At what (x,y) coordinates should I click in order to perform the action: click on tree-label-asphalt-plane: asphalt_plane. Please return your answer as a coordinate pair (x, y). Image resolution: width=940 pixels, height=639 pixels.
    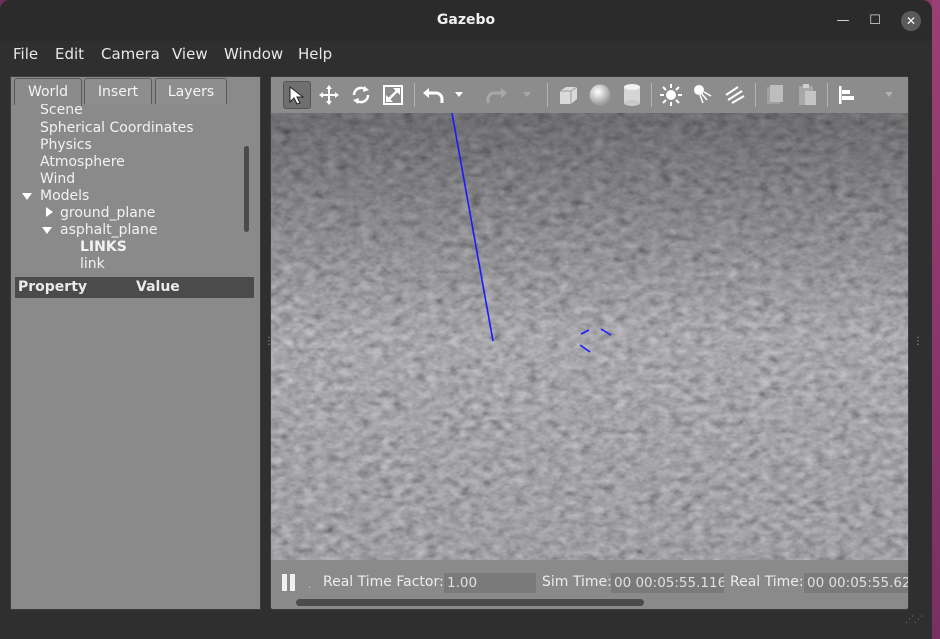
    Looking at the image, I should click on (109, 230).